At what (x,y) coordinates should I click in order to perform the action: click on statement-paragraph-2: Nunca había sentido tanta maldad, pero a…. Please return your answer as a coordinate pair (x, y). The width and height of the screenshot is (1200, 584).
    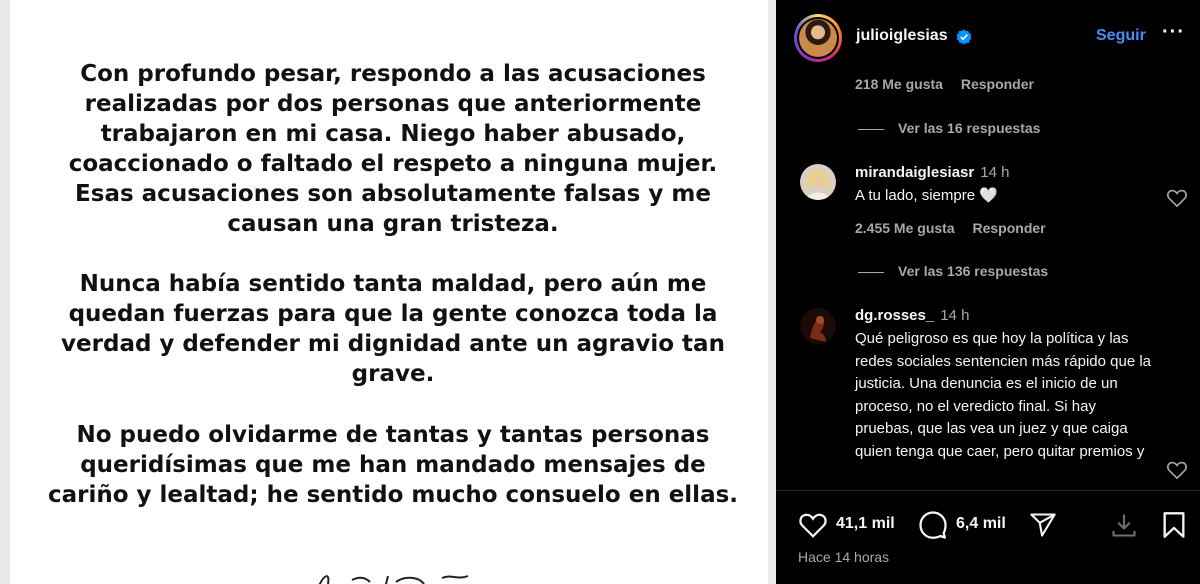
    Looking at the image, I should click on (393, 329).